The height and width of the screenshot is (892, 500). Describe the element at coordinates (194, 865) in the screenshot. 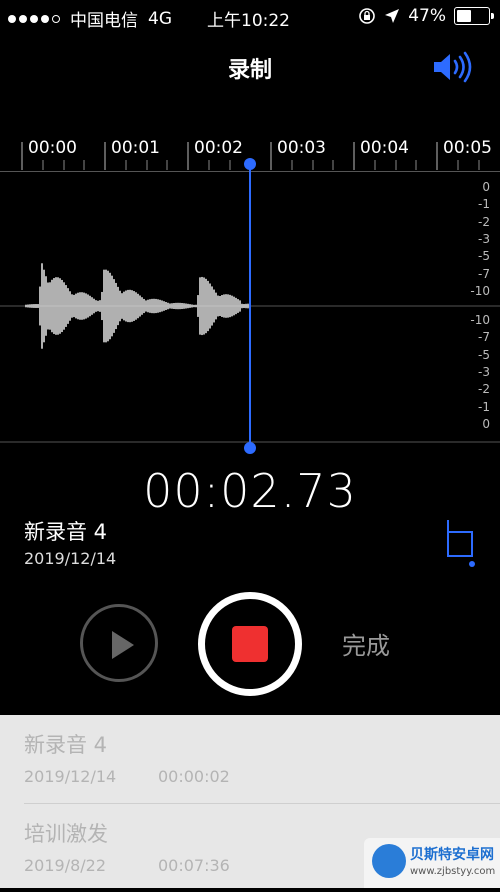

I see `item-duration: 00:07:36` at that location.